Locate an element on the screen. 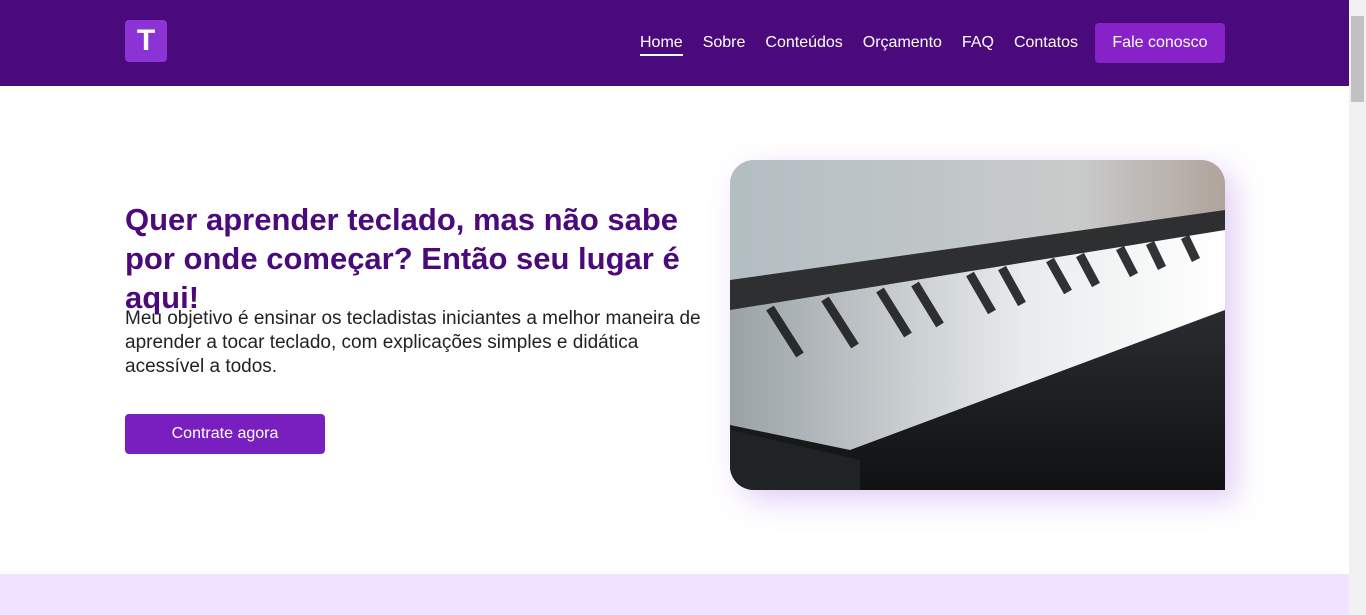 This screenshot has width=1366, height=615. next-section-band is located at coordinates (674, 594).